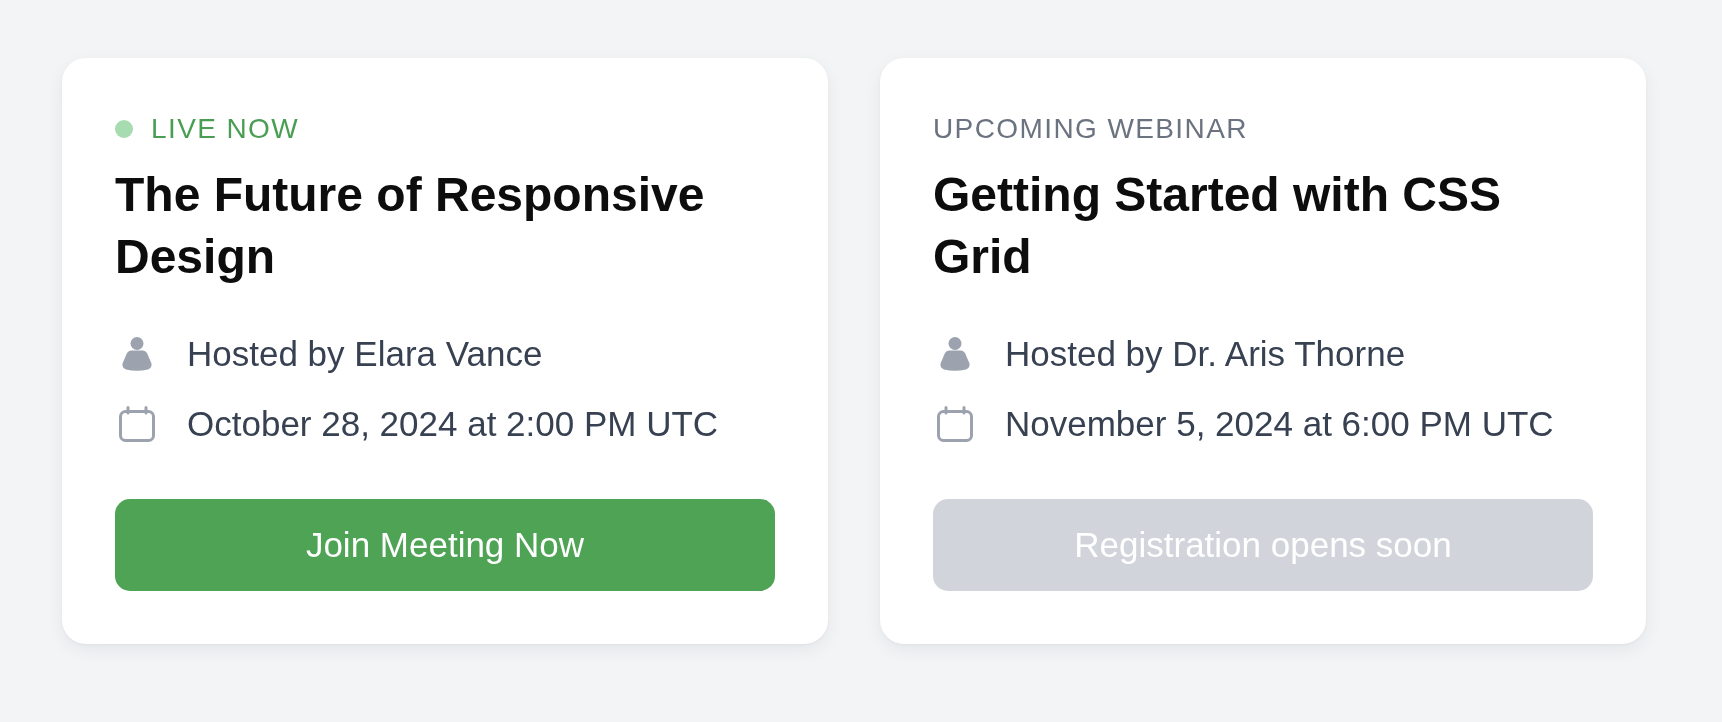 The height and width of the screenshot is (722, 1722). I want to click on host-text: Hosted by Elara Vance, so click(365, 354).